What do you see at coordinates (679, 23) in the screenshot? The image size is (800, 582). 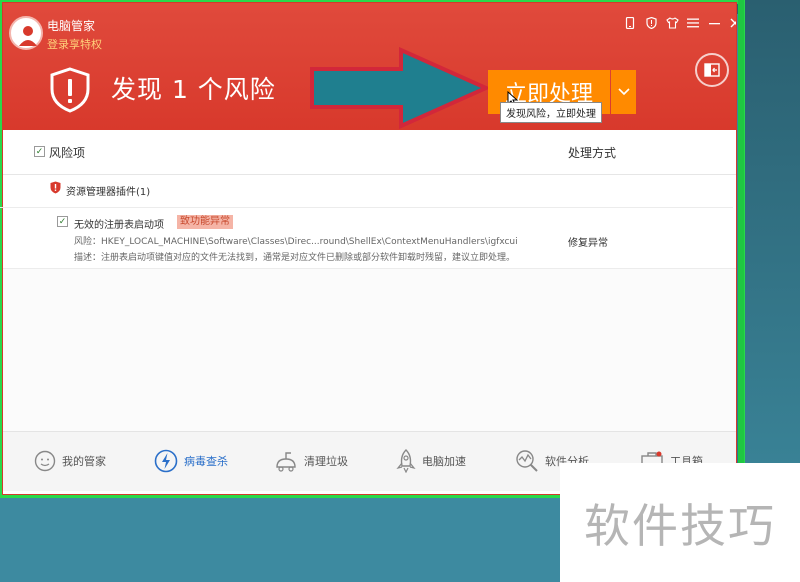 I see `title-bar-controls` at bounding box center [679, 23].